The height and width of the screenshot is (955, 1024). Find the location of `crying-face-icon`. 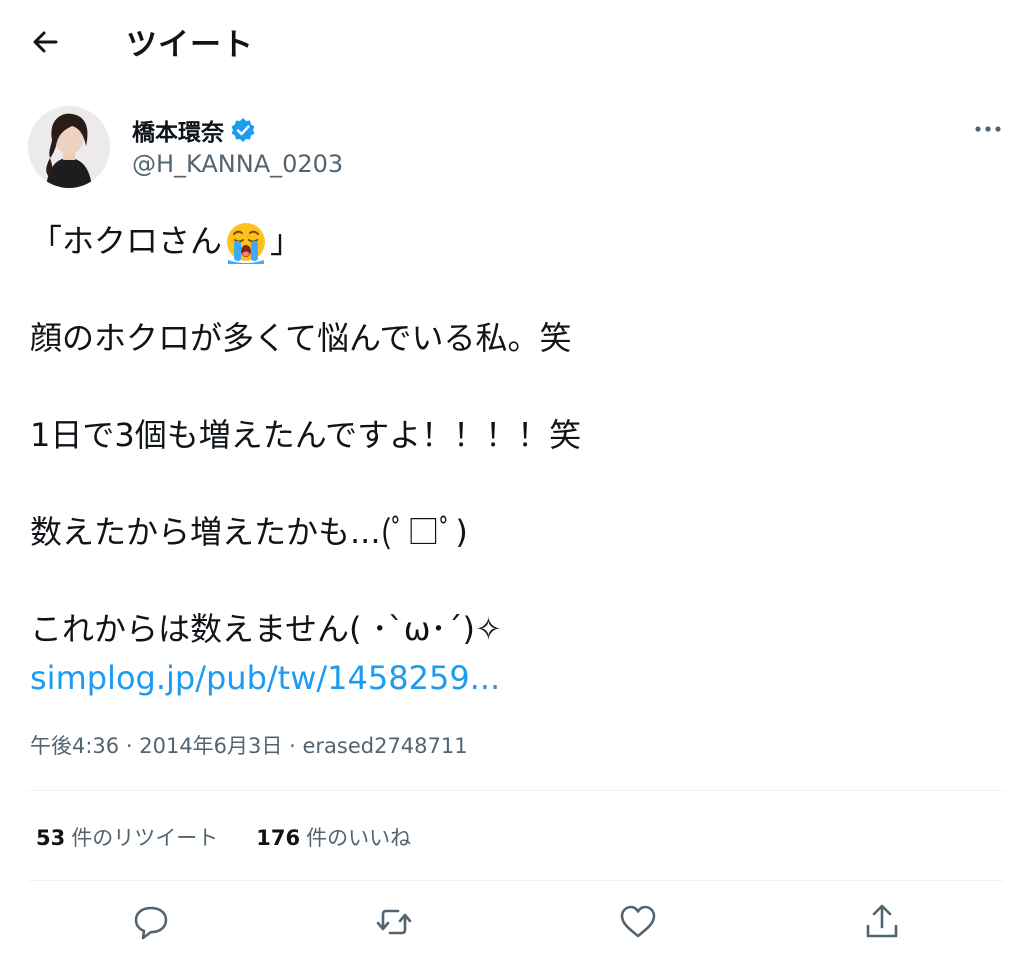

crying-face-icon is located at coordinates (246, 243).